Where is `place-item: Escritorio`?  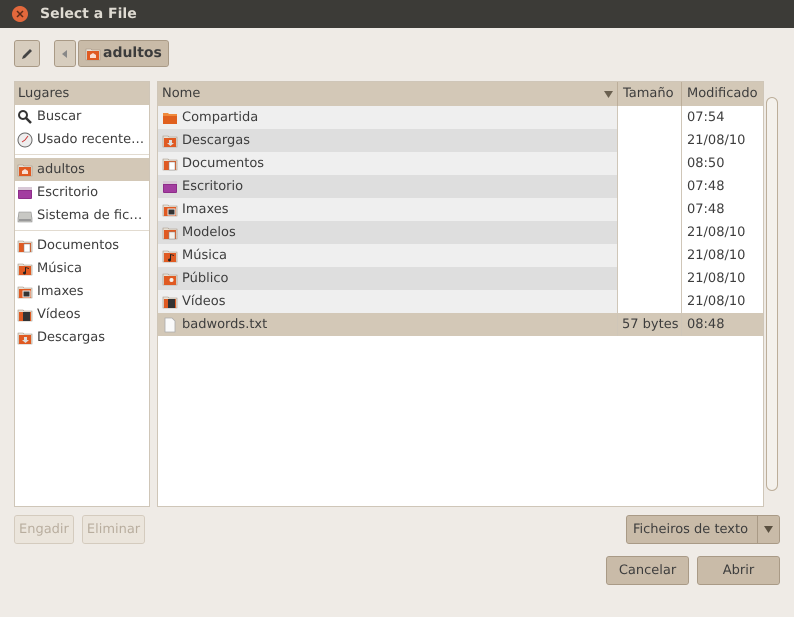
place-item: Escritorio is located at coordinates (82, 192).